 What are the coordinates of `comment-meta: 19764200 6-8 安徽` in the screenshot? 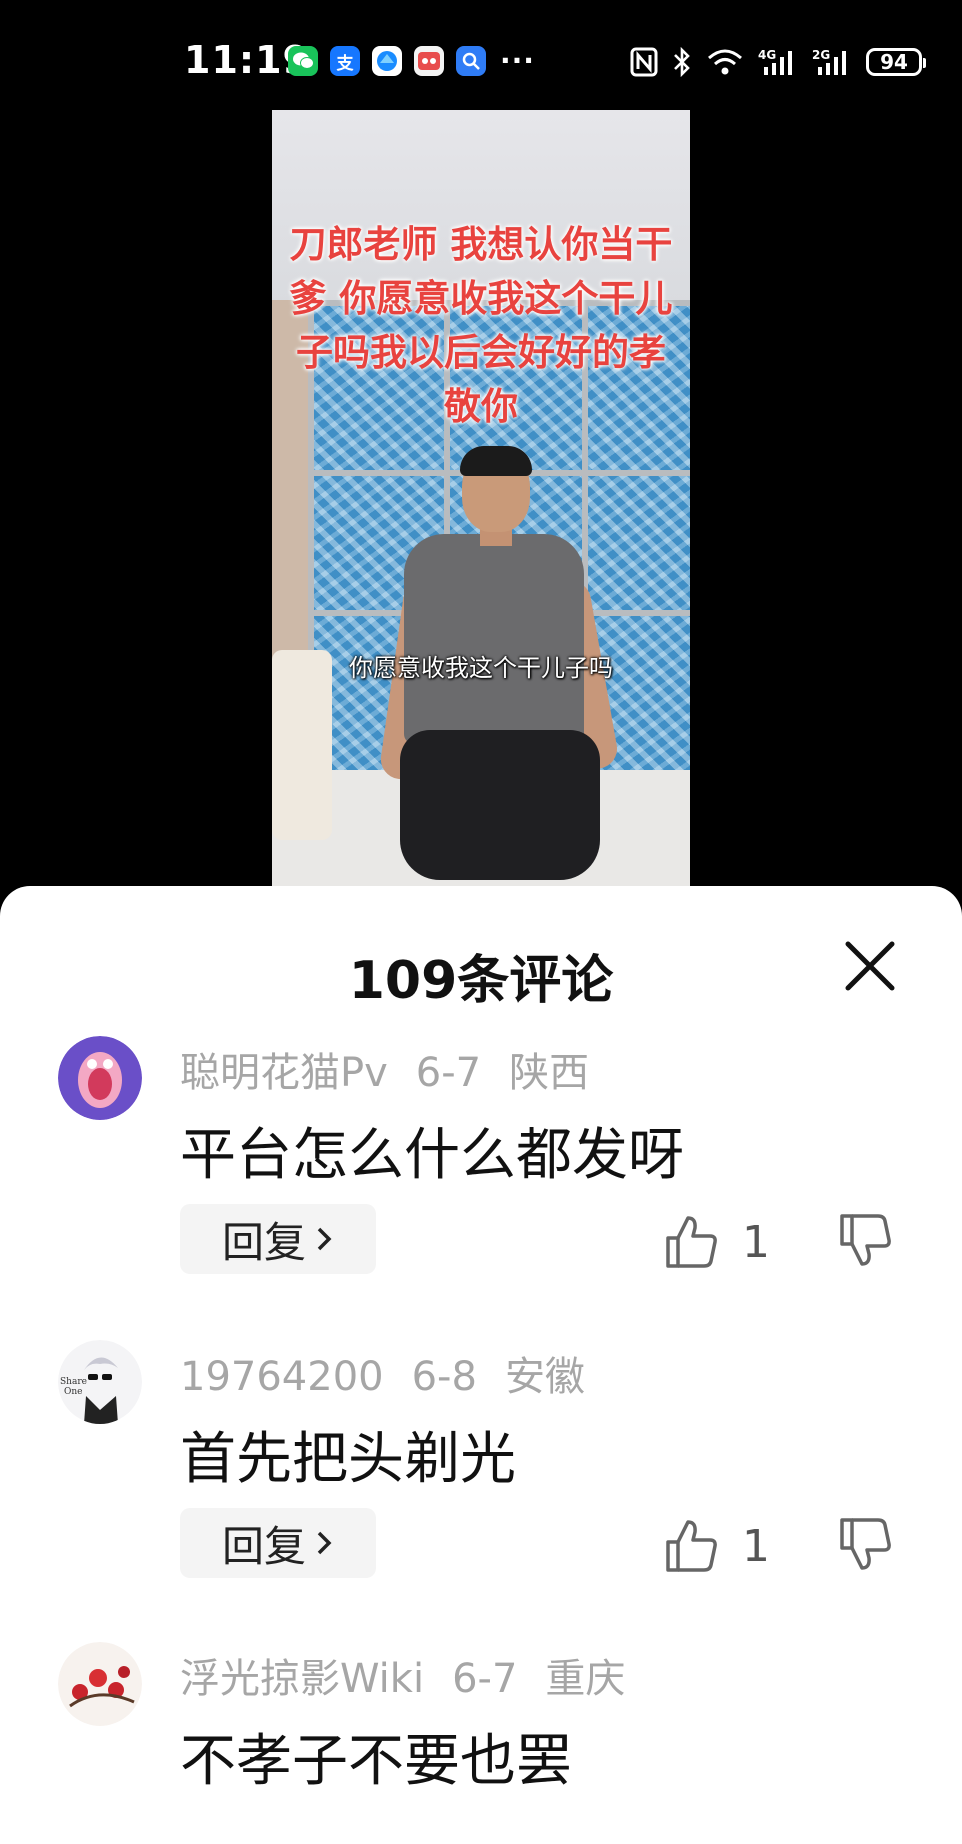 It's located at (396, 1373).